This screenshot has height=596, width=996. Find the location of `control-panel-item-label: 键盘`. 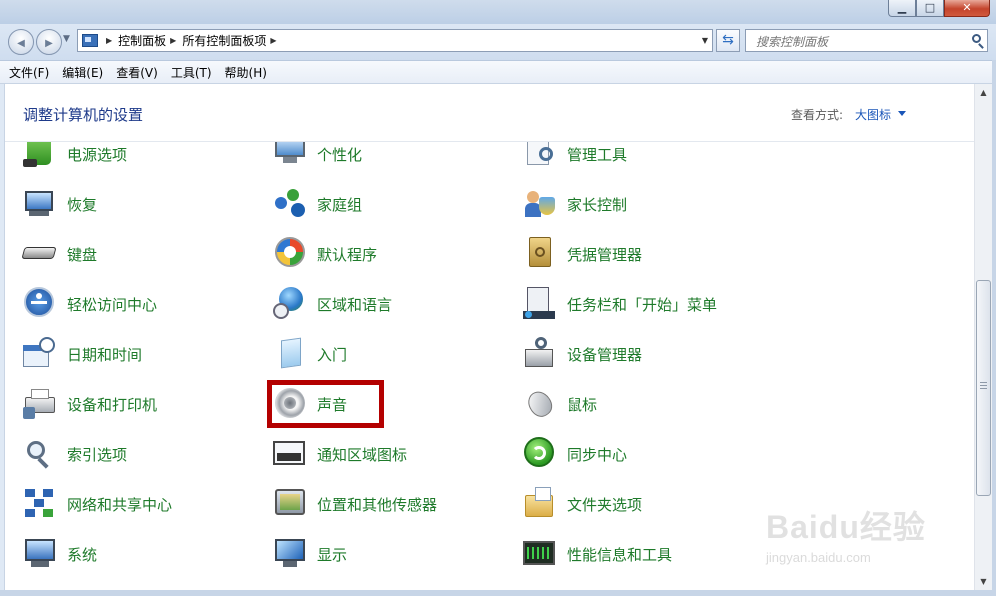

control-panel-item-label: 键盘 is located at coordinates (82, 254).